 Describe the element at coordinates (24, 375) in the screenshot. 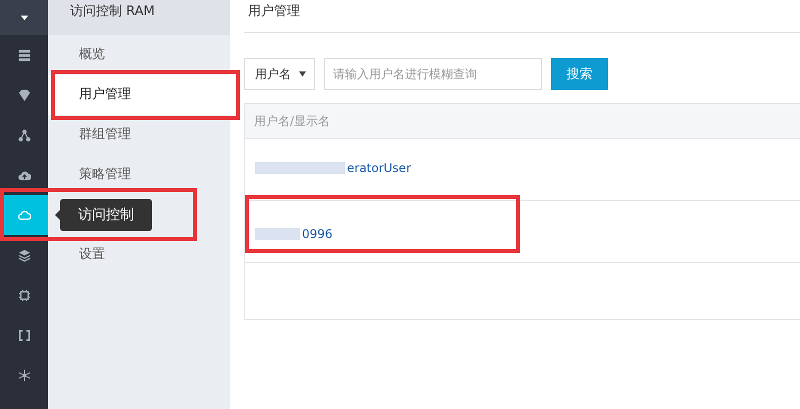

I see `network-icon` at that location.